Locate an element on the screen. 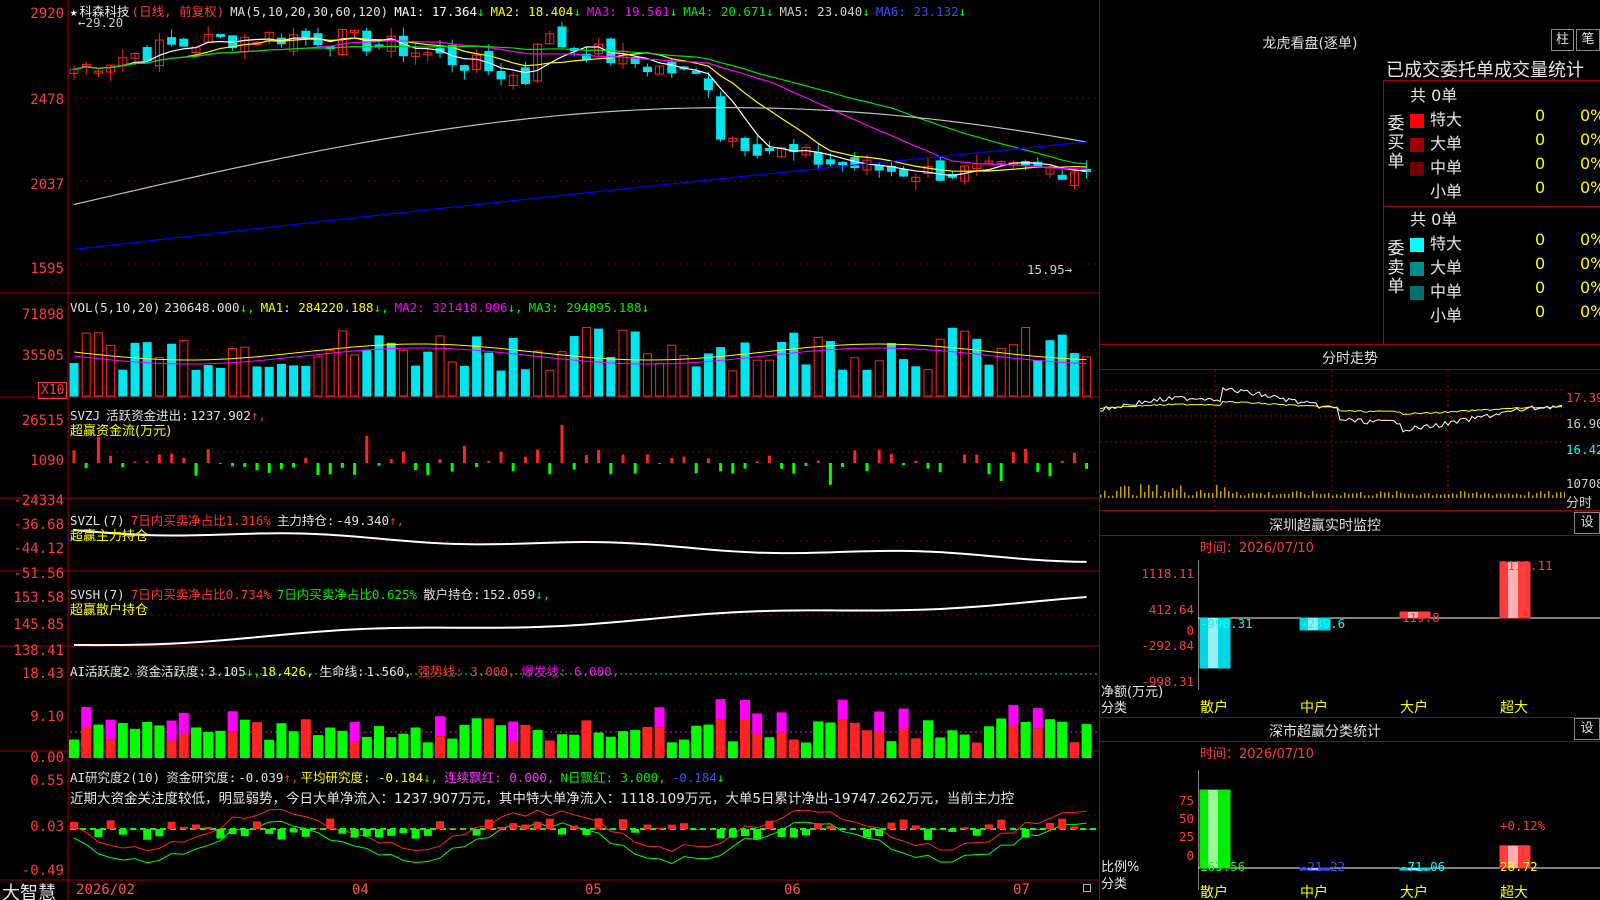 This screenshot has height=900, width=1600. favorite-star-icon: ★ is located at coordinates (74, 11).